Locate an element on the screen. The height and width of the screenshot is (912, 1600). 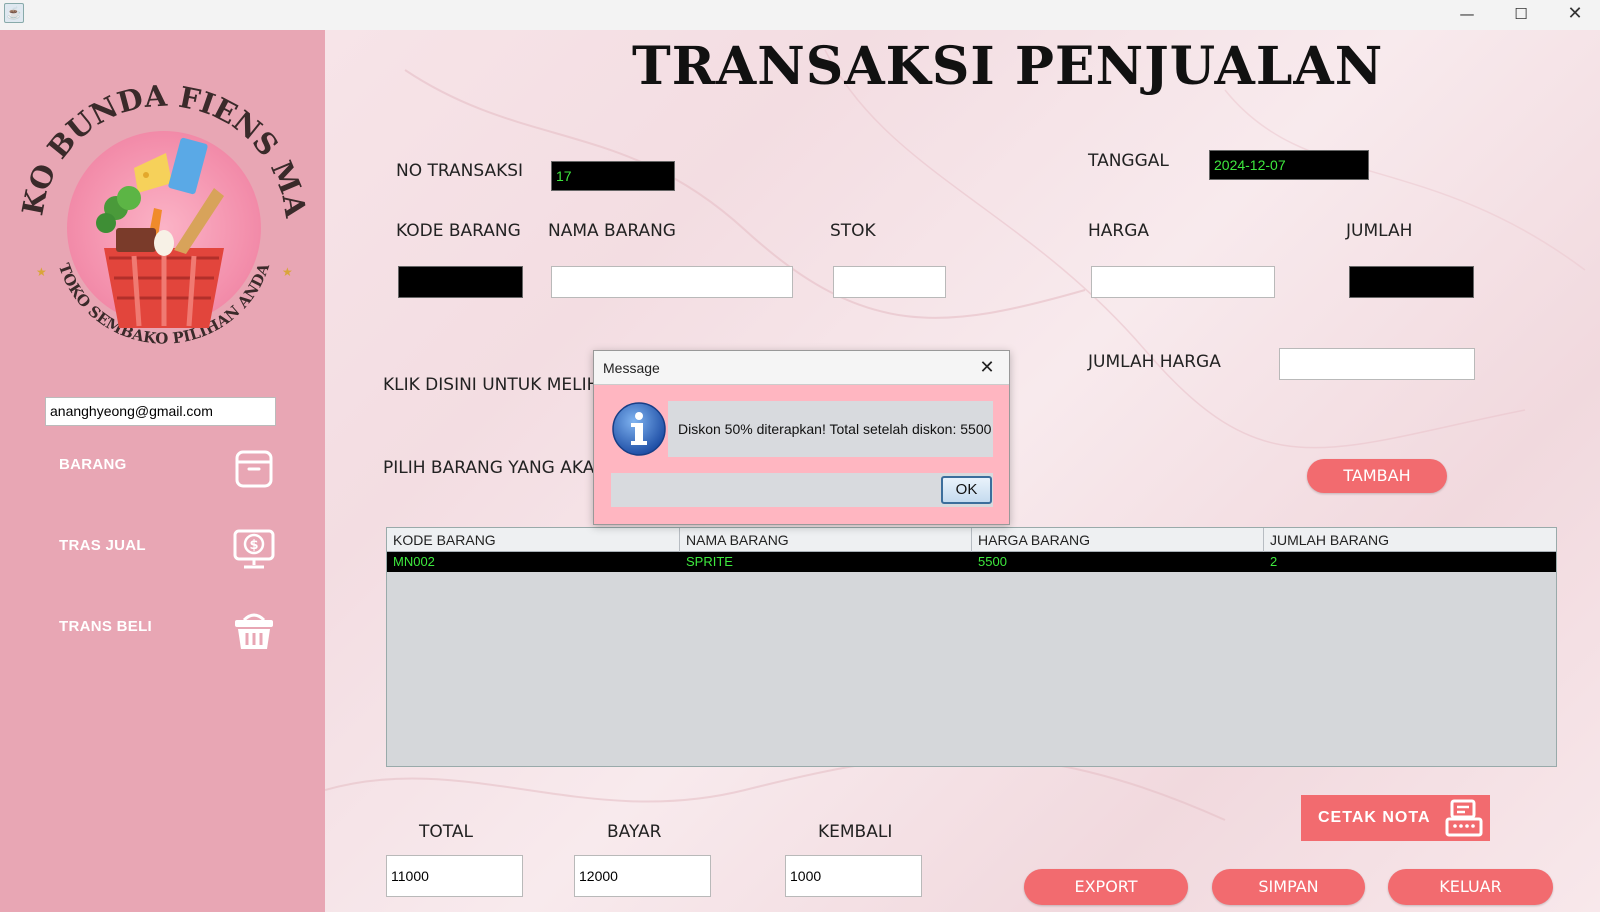
ok-button: OK is located at coordinates (966, 490).